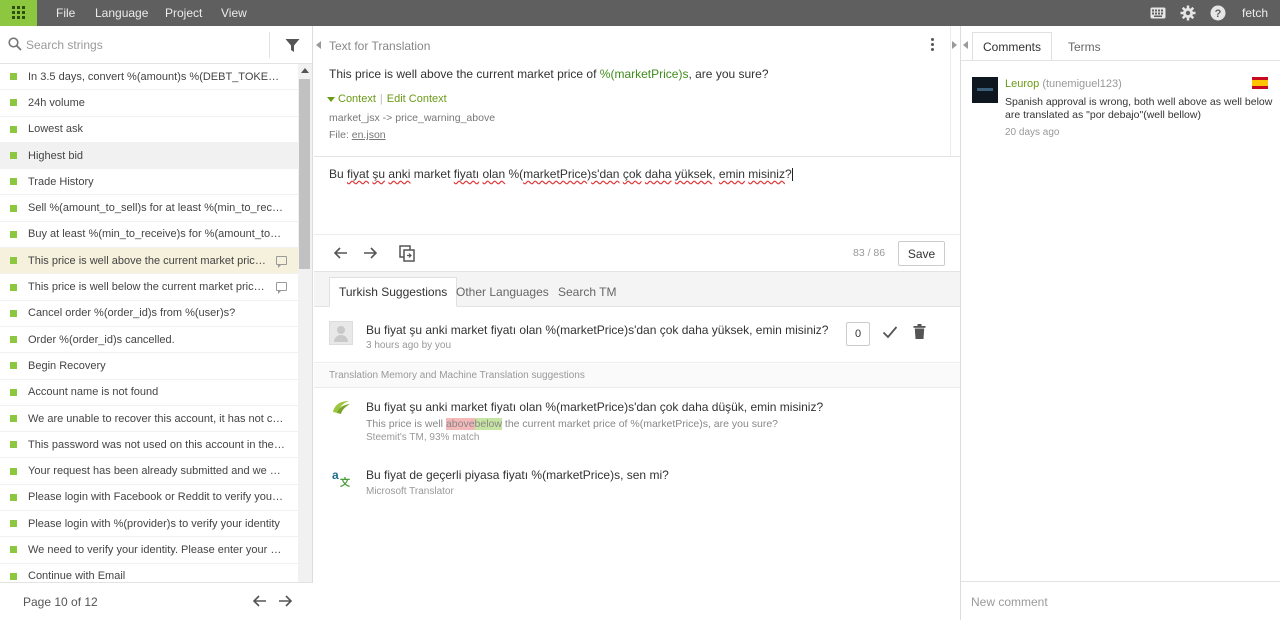  What do you see at coordinates (234, 13) in the screenshot?
I see `menu-view: View` at bounding box center [234, 13].